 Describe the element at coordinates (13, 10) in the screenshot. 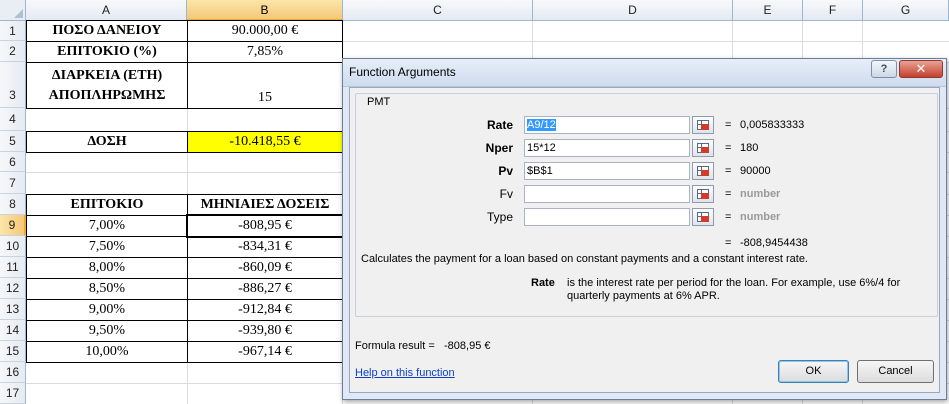

I see `select-all-corner` at that location.